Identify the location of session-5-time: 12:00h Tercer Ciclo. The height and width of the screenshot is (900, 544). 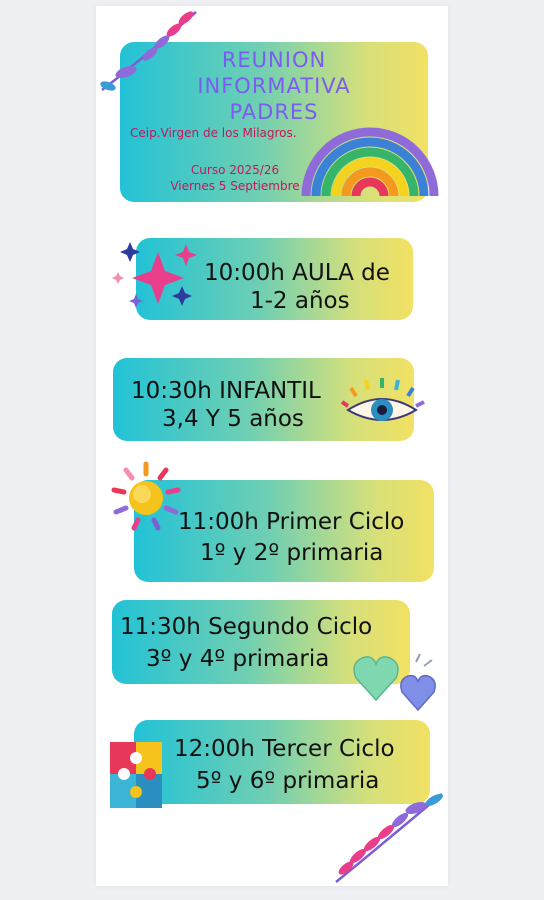
(284, 749).